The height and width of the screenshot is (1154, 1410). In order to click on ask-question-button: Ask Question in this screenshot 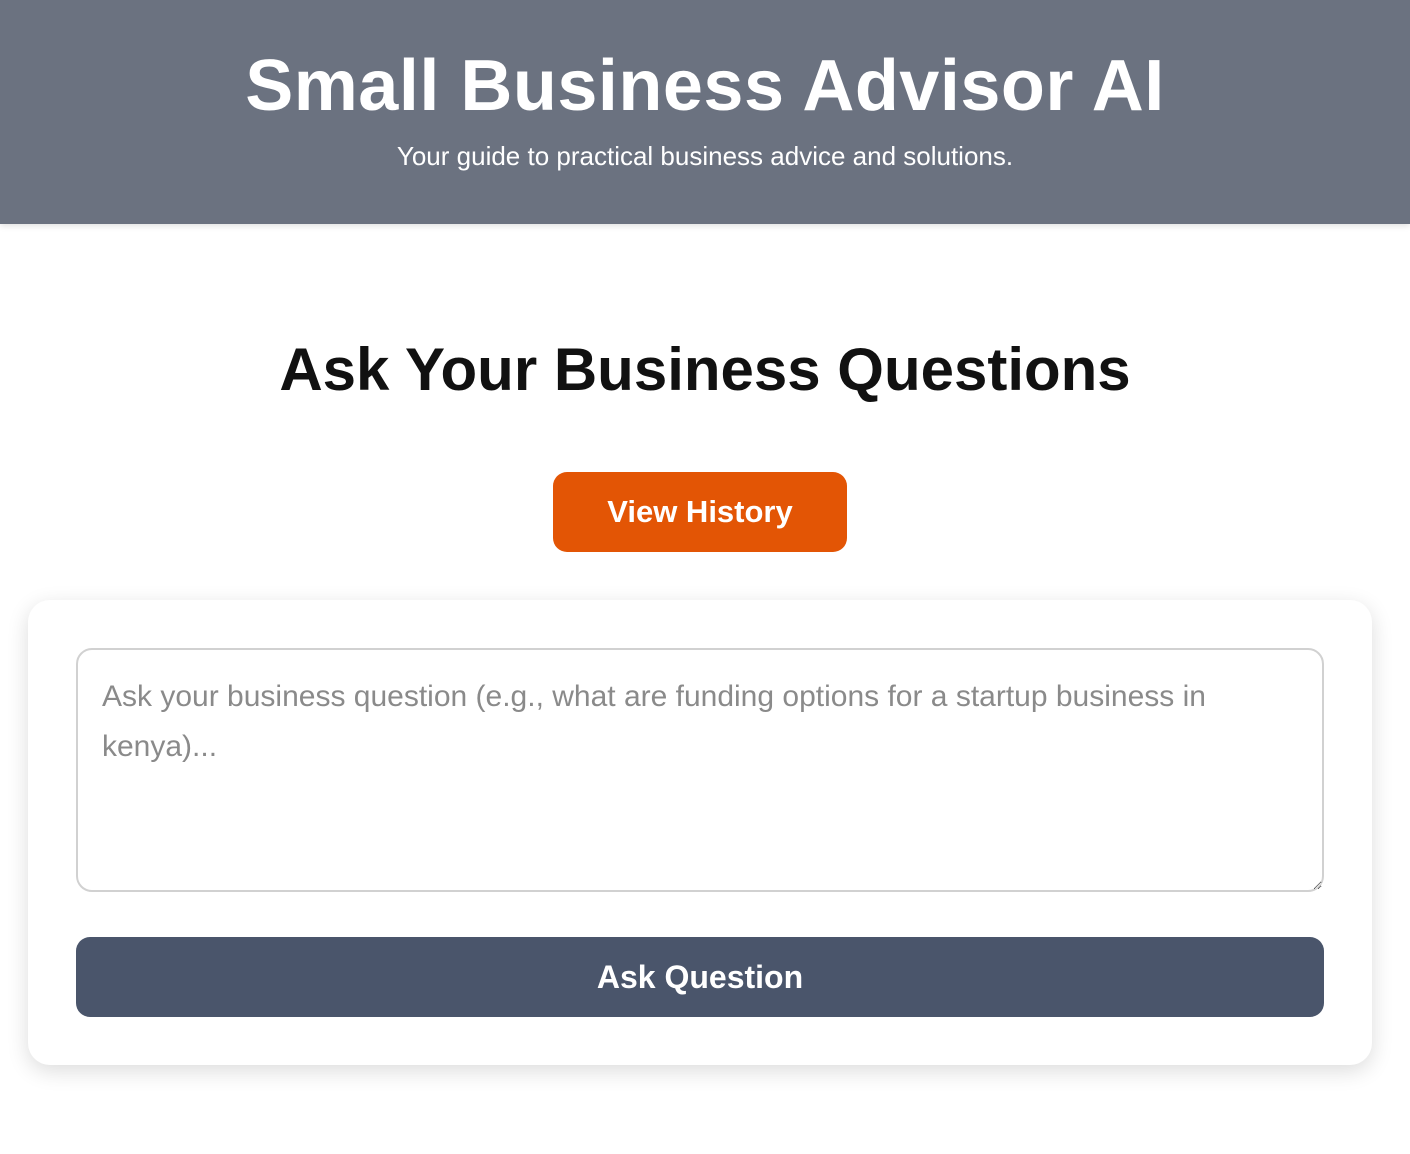, I will do `click(700, 977)`.